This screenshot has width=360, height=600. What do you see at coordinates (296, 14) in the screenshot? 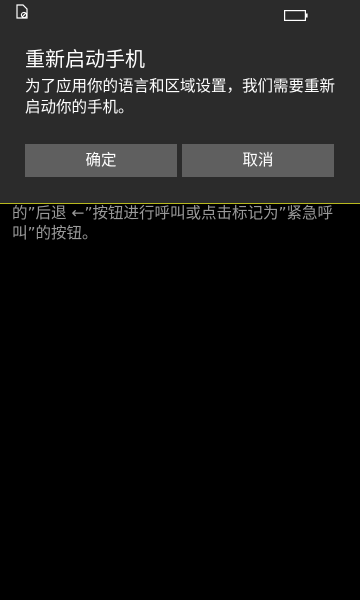
I see `battery-icon` at bounding box center [296, 14].